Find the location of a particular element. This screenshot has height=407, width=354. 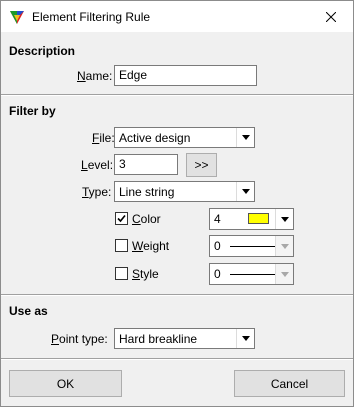

type-value: Line string is located at coordinates (147, 192).